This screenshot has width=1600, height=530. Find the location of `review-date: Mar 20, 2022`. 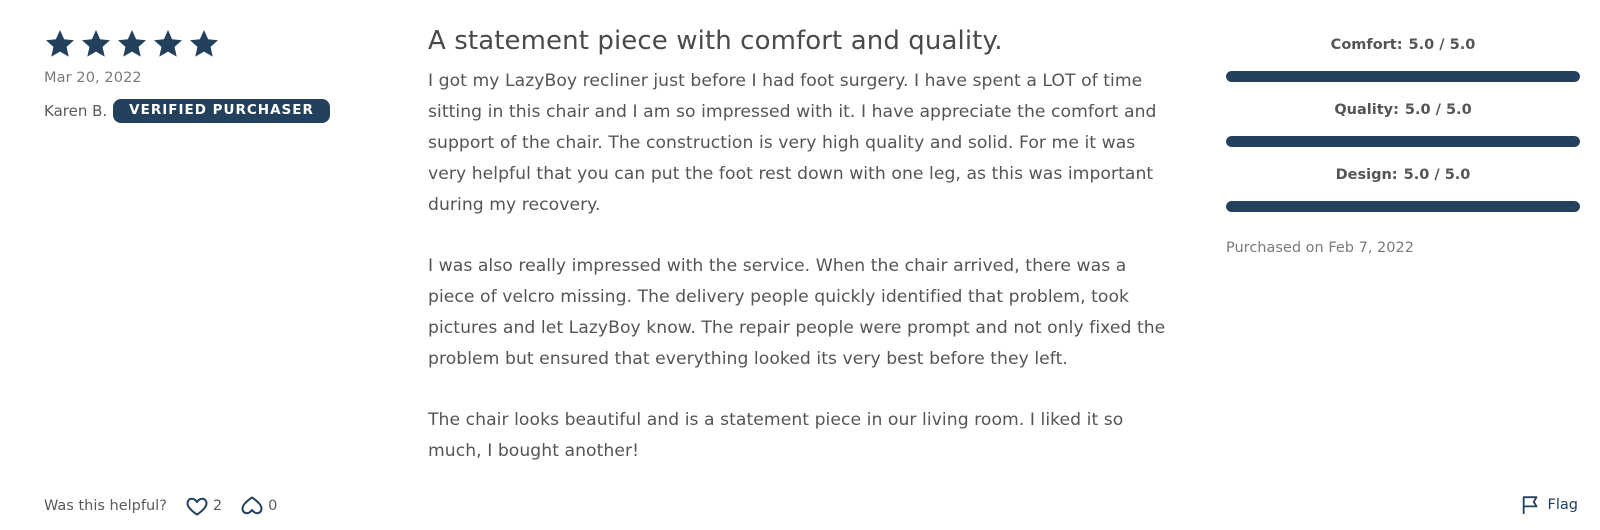

review-date: Mar 20, 2022 is located at coordinates (93, 78).